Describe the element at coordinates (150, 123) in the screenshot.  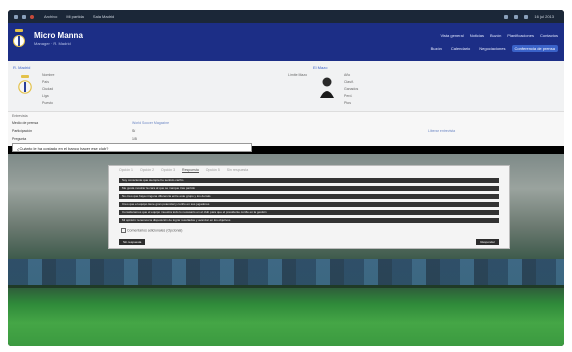
I see `info-value: World Soccer Magazine` at that location.